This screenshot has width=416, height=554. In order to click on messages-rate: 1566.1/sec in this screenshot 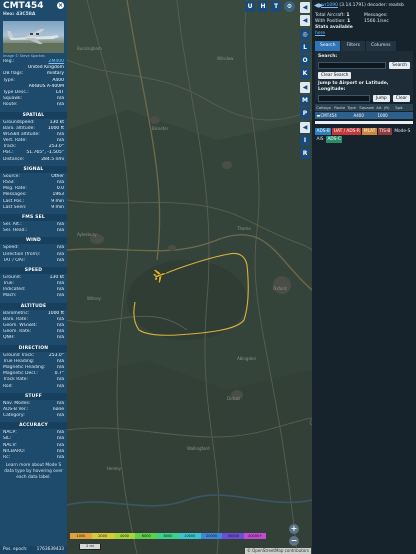, I will do `click(376, 21)`.